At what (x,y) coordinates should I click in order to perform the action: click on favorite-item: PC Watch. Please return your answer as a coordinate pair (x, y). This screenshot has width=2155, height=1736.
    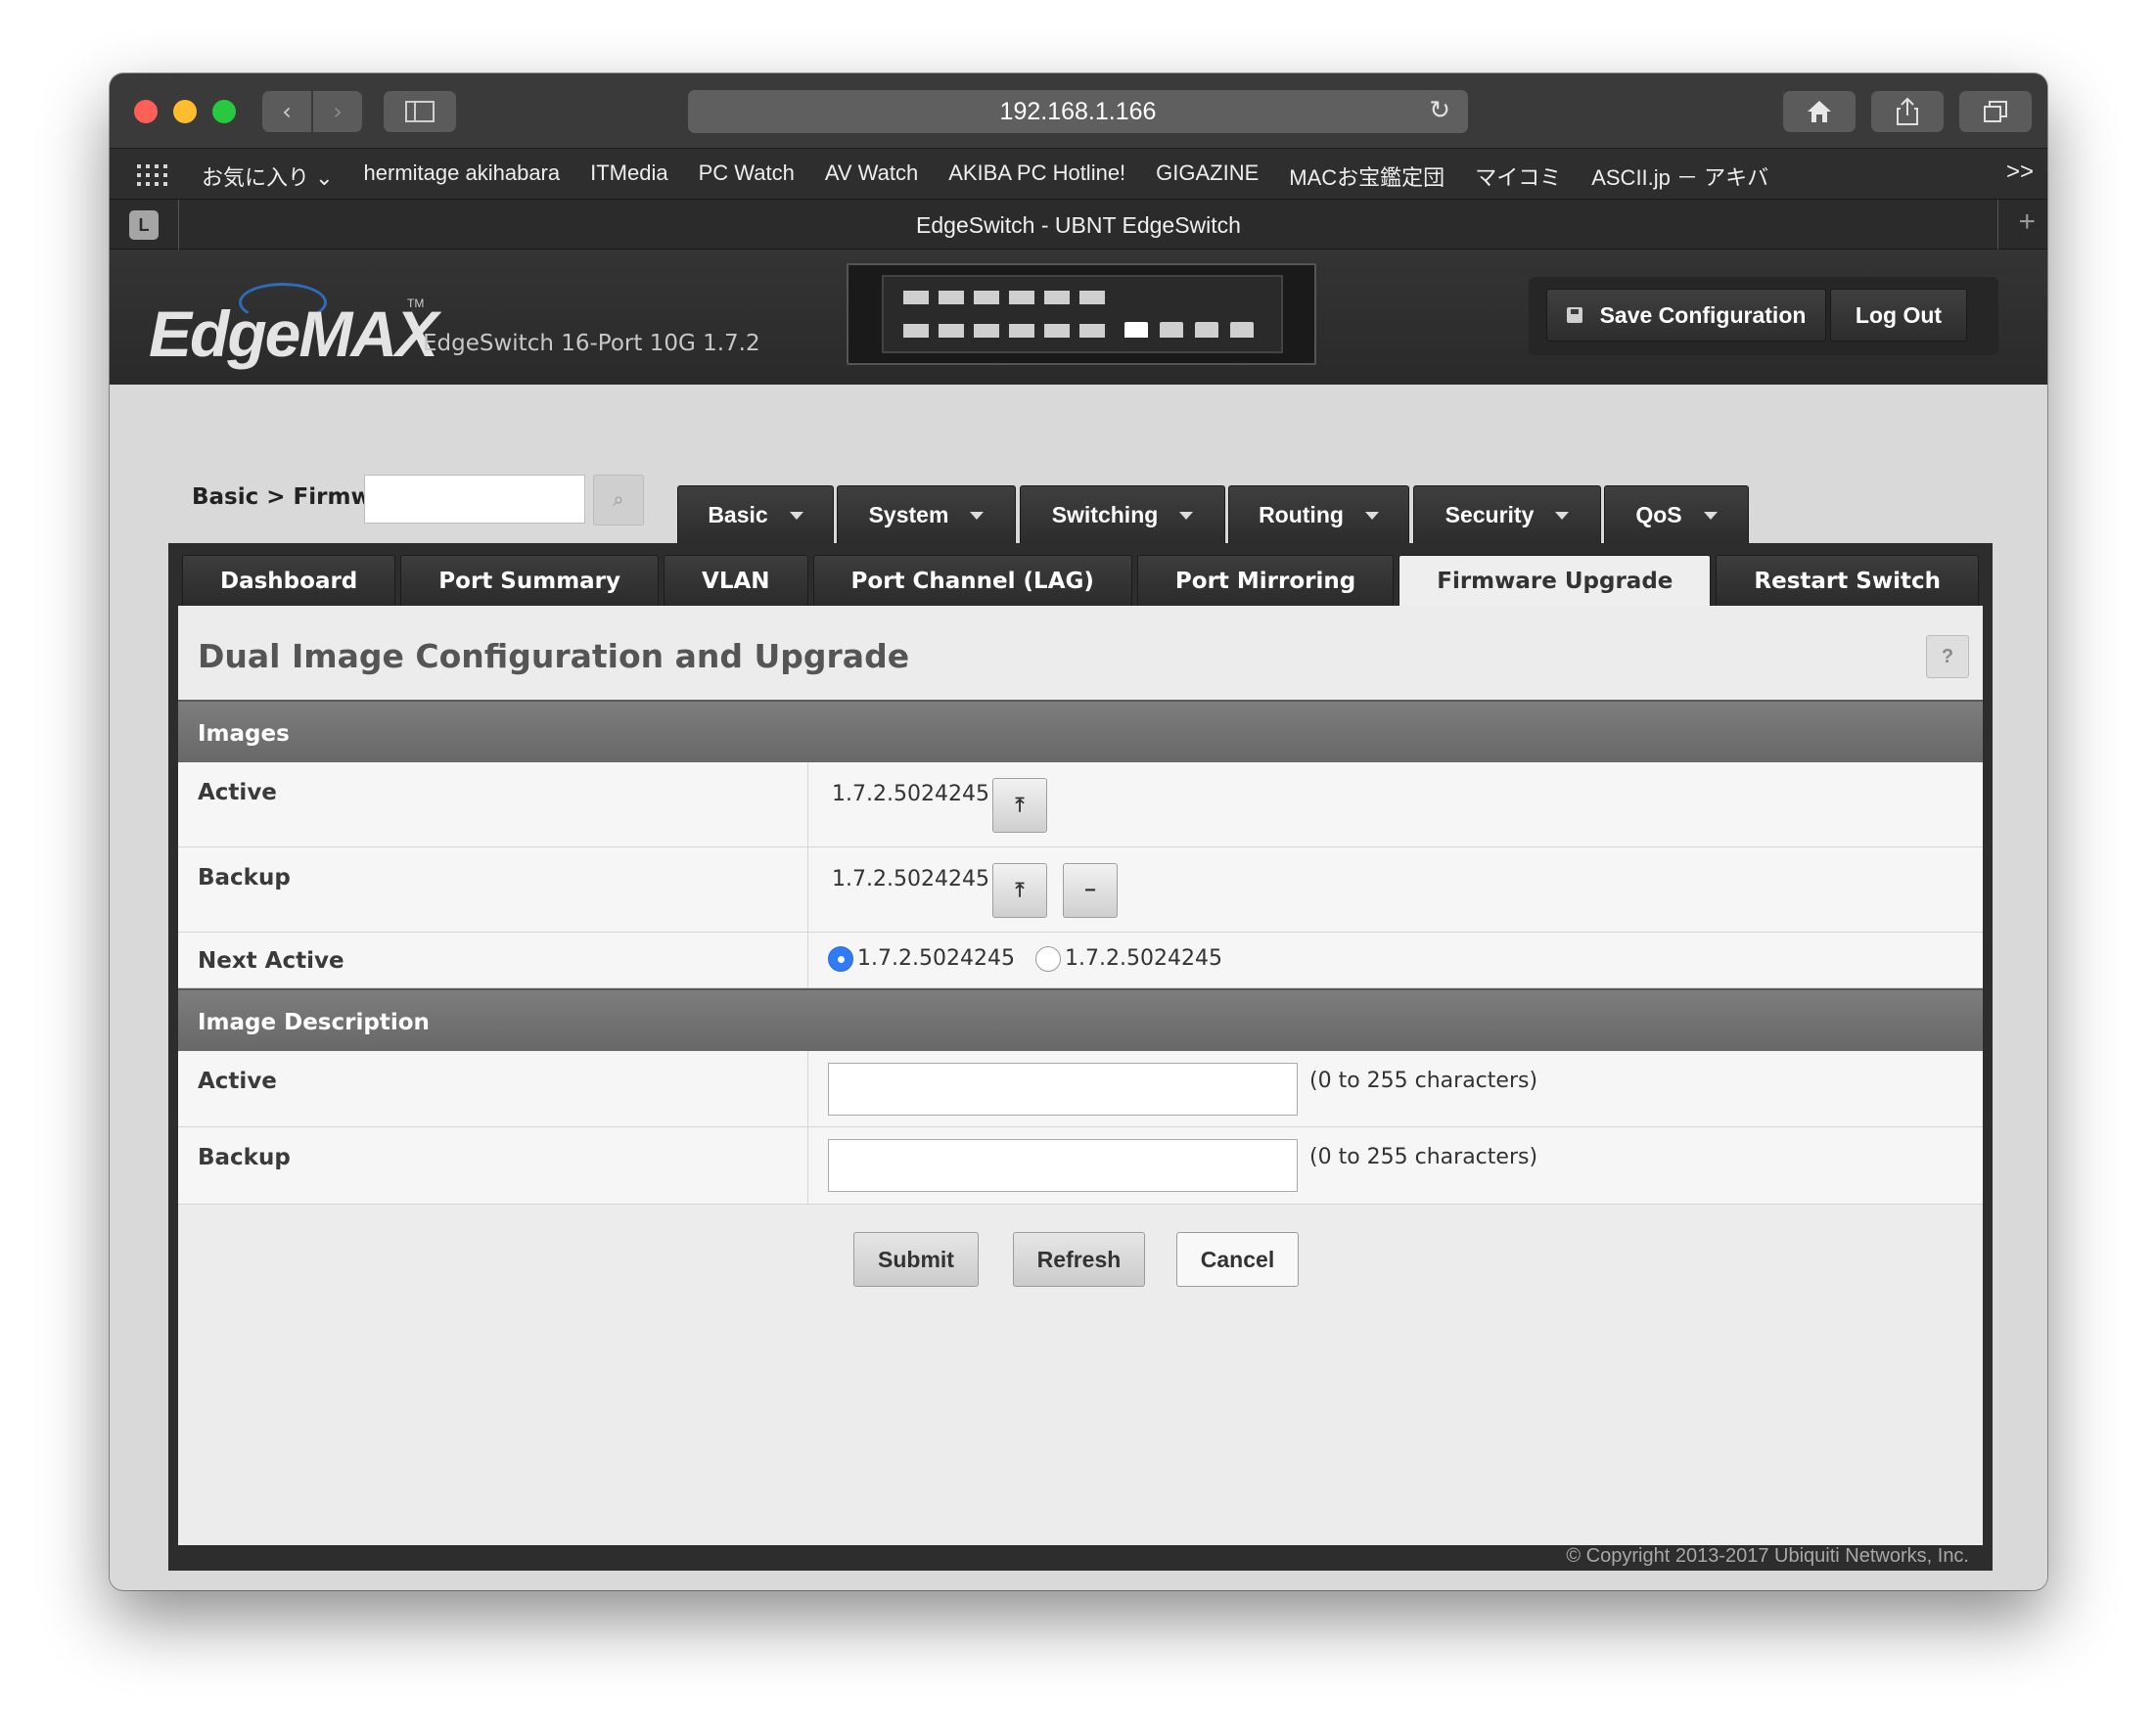
    Looking at the image, I should click on (747, 176).